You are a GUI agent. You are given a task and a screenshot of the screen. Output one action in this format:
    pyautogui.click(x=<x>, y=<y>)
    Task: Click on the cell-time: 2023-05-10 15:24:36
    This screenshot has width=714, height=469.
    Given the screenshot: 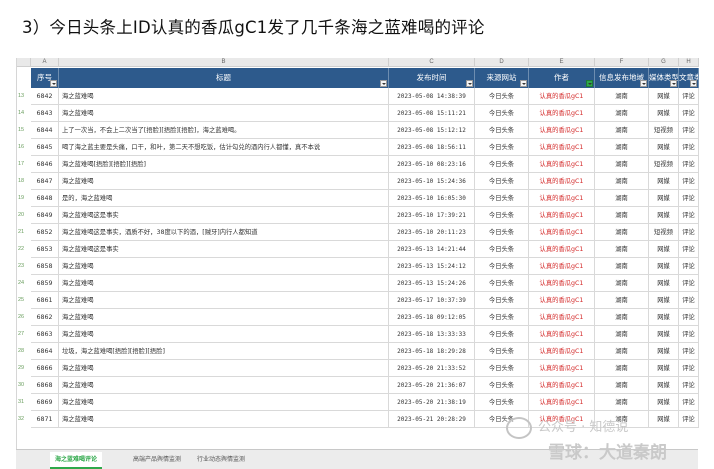 What is the action you would take?
    pyautogui.click(x=432, y=181)
    